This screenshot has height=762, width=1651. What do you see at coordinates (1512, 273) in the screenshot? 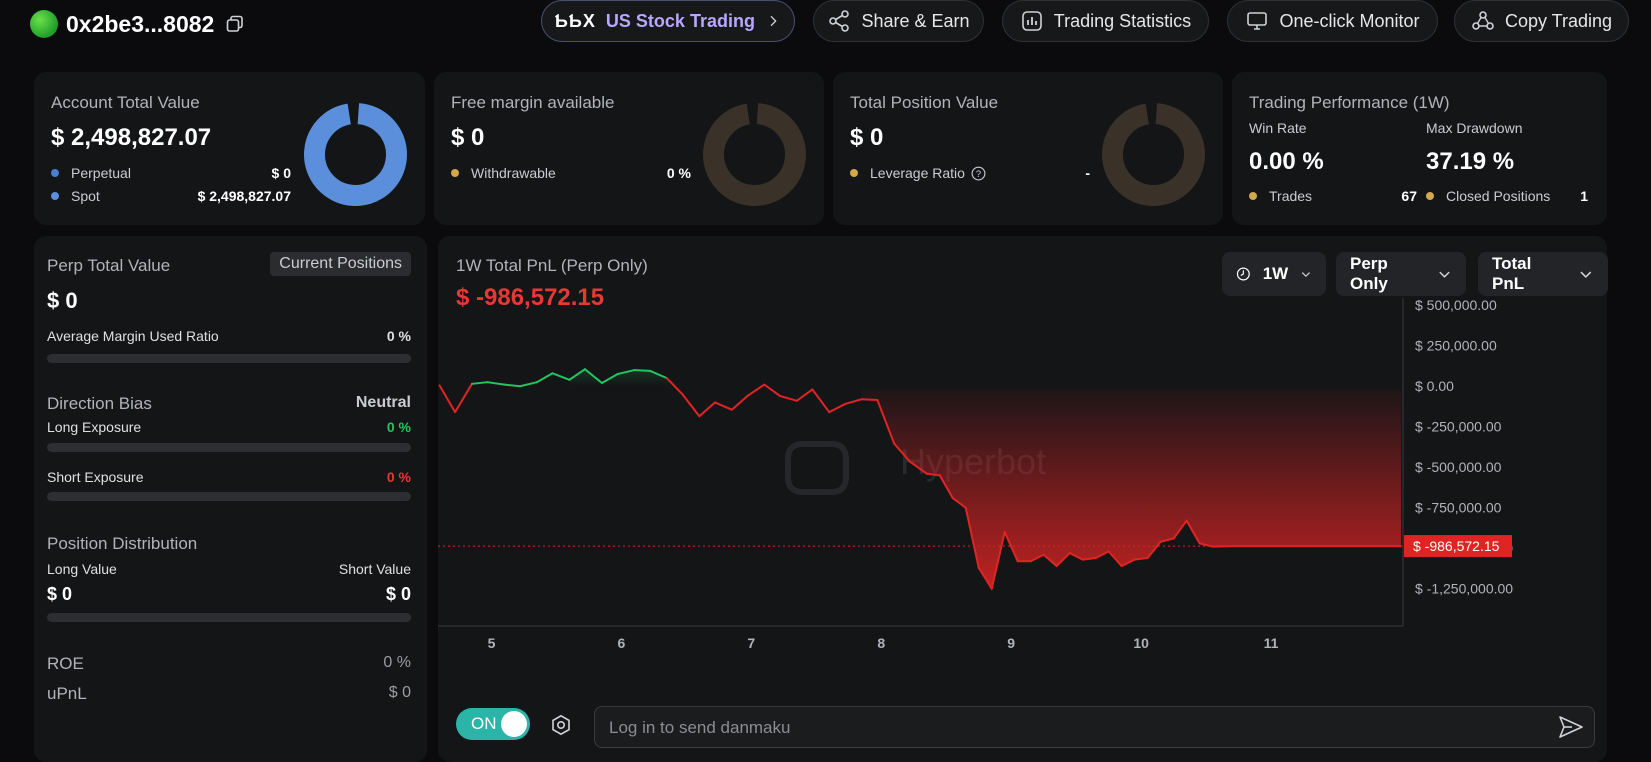
I see `metric-value: Total PnL` at bounding box center [1512, 273].